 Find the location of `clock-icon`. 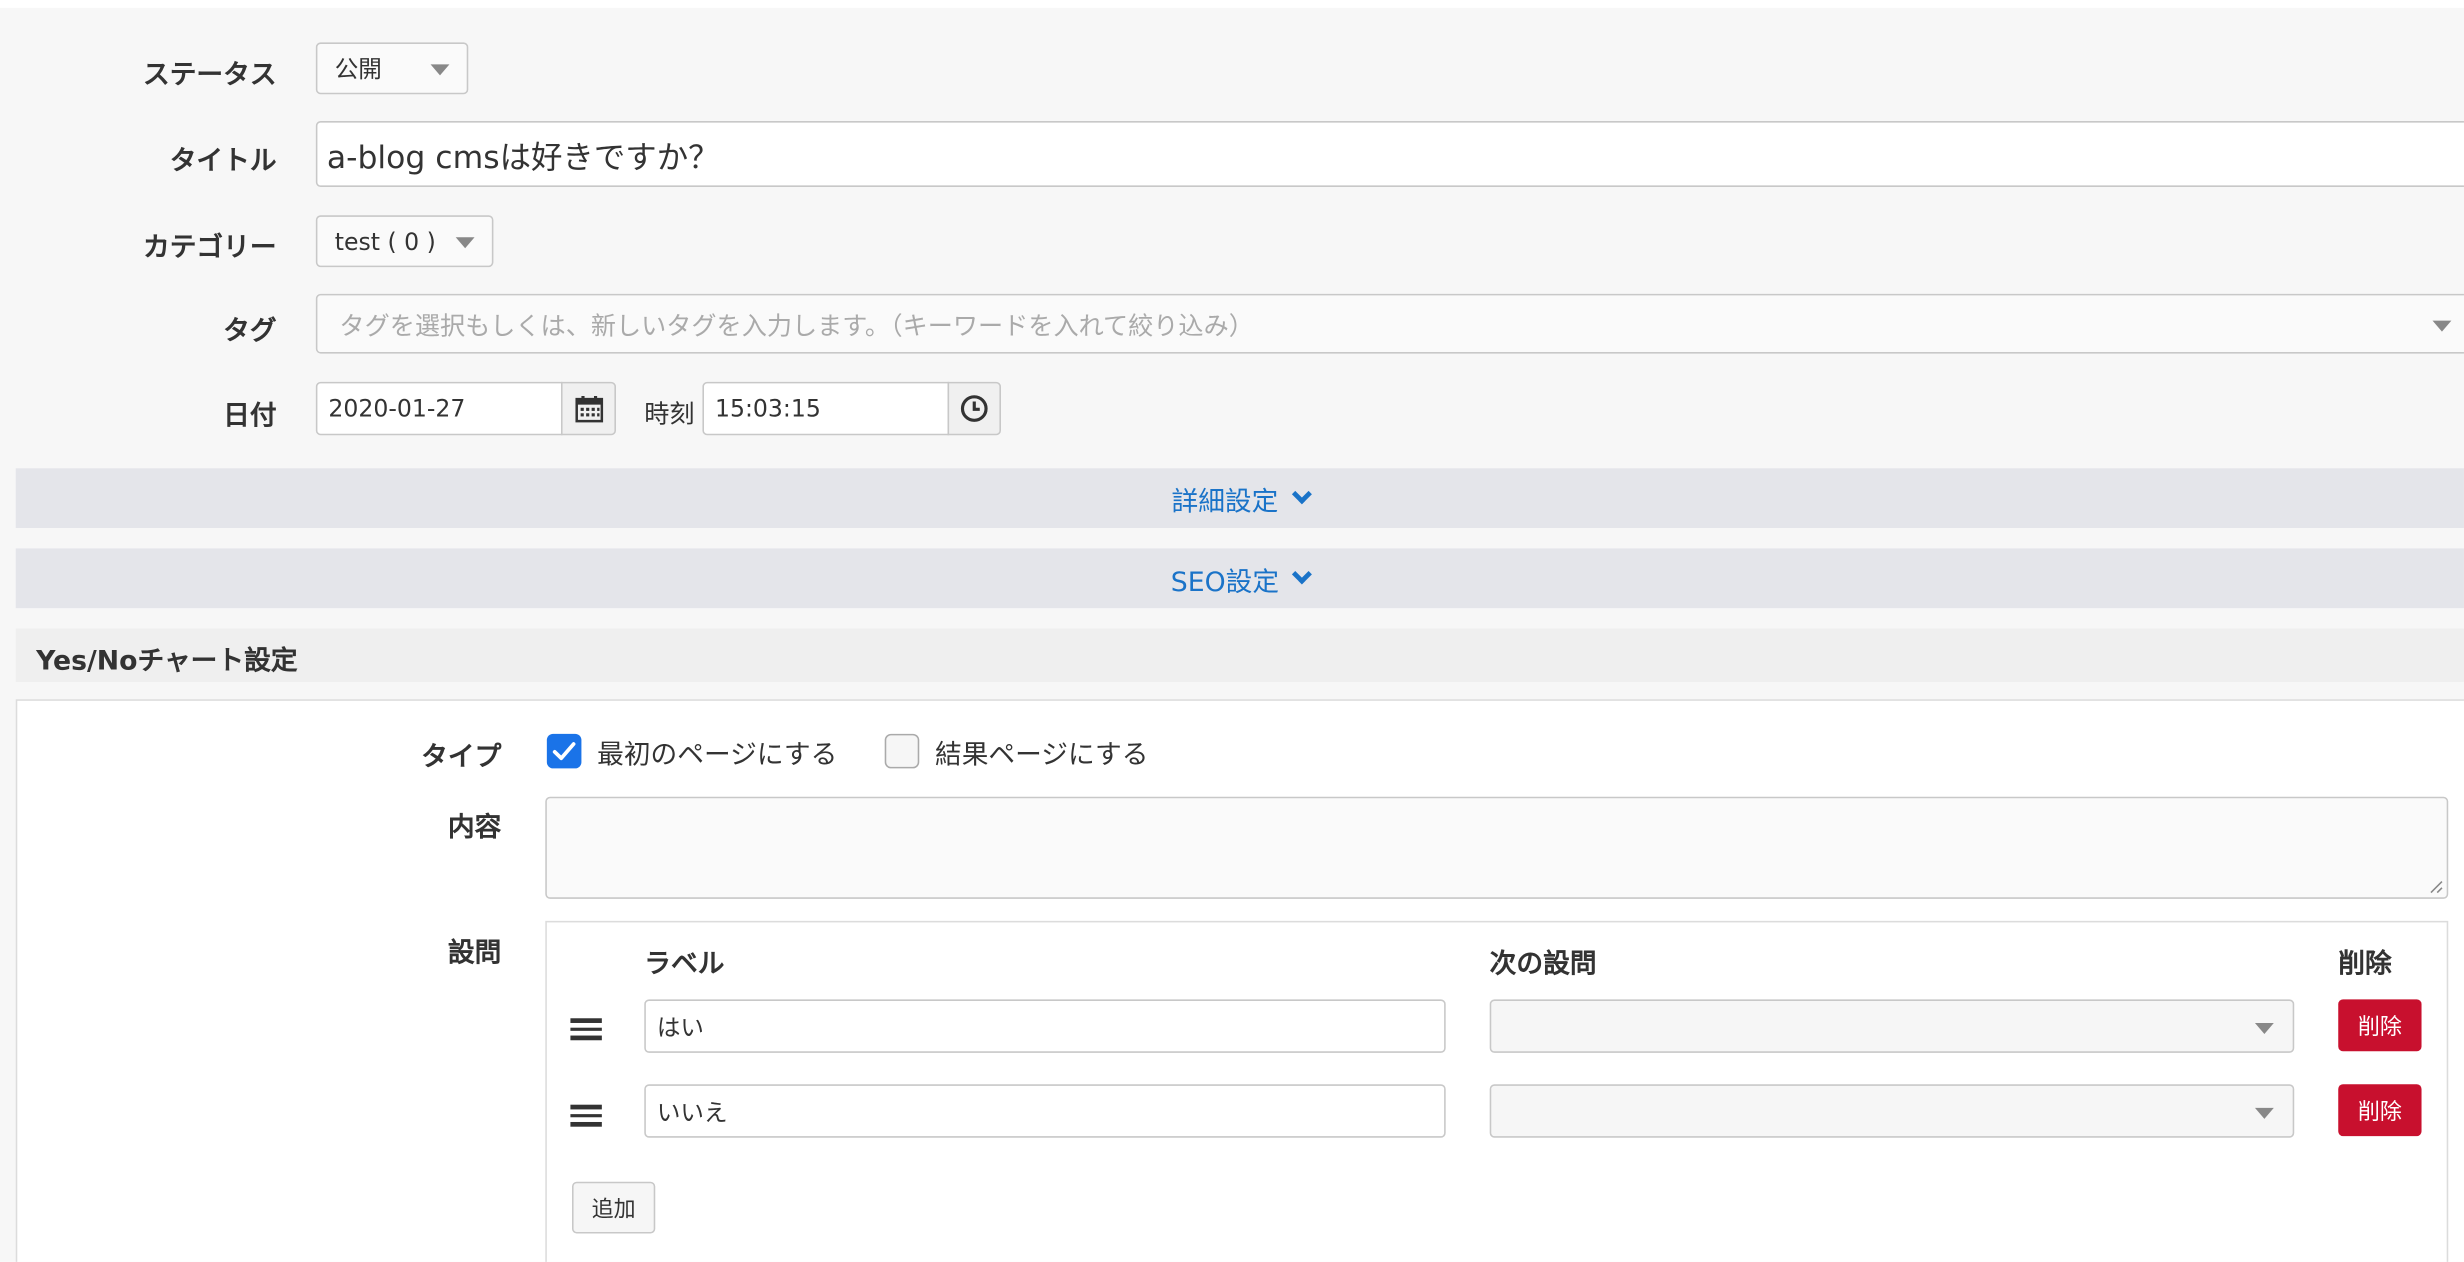

clock-icon is located at coordinates (974, 408).